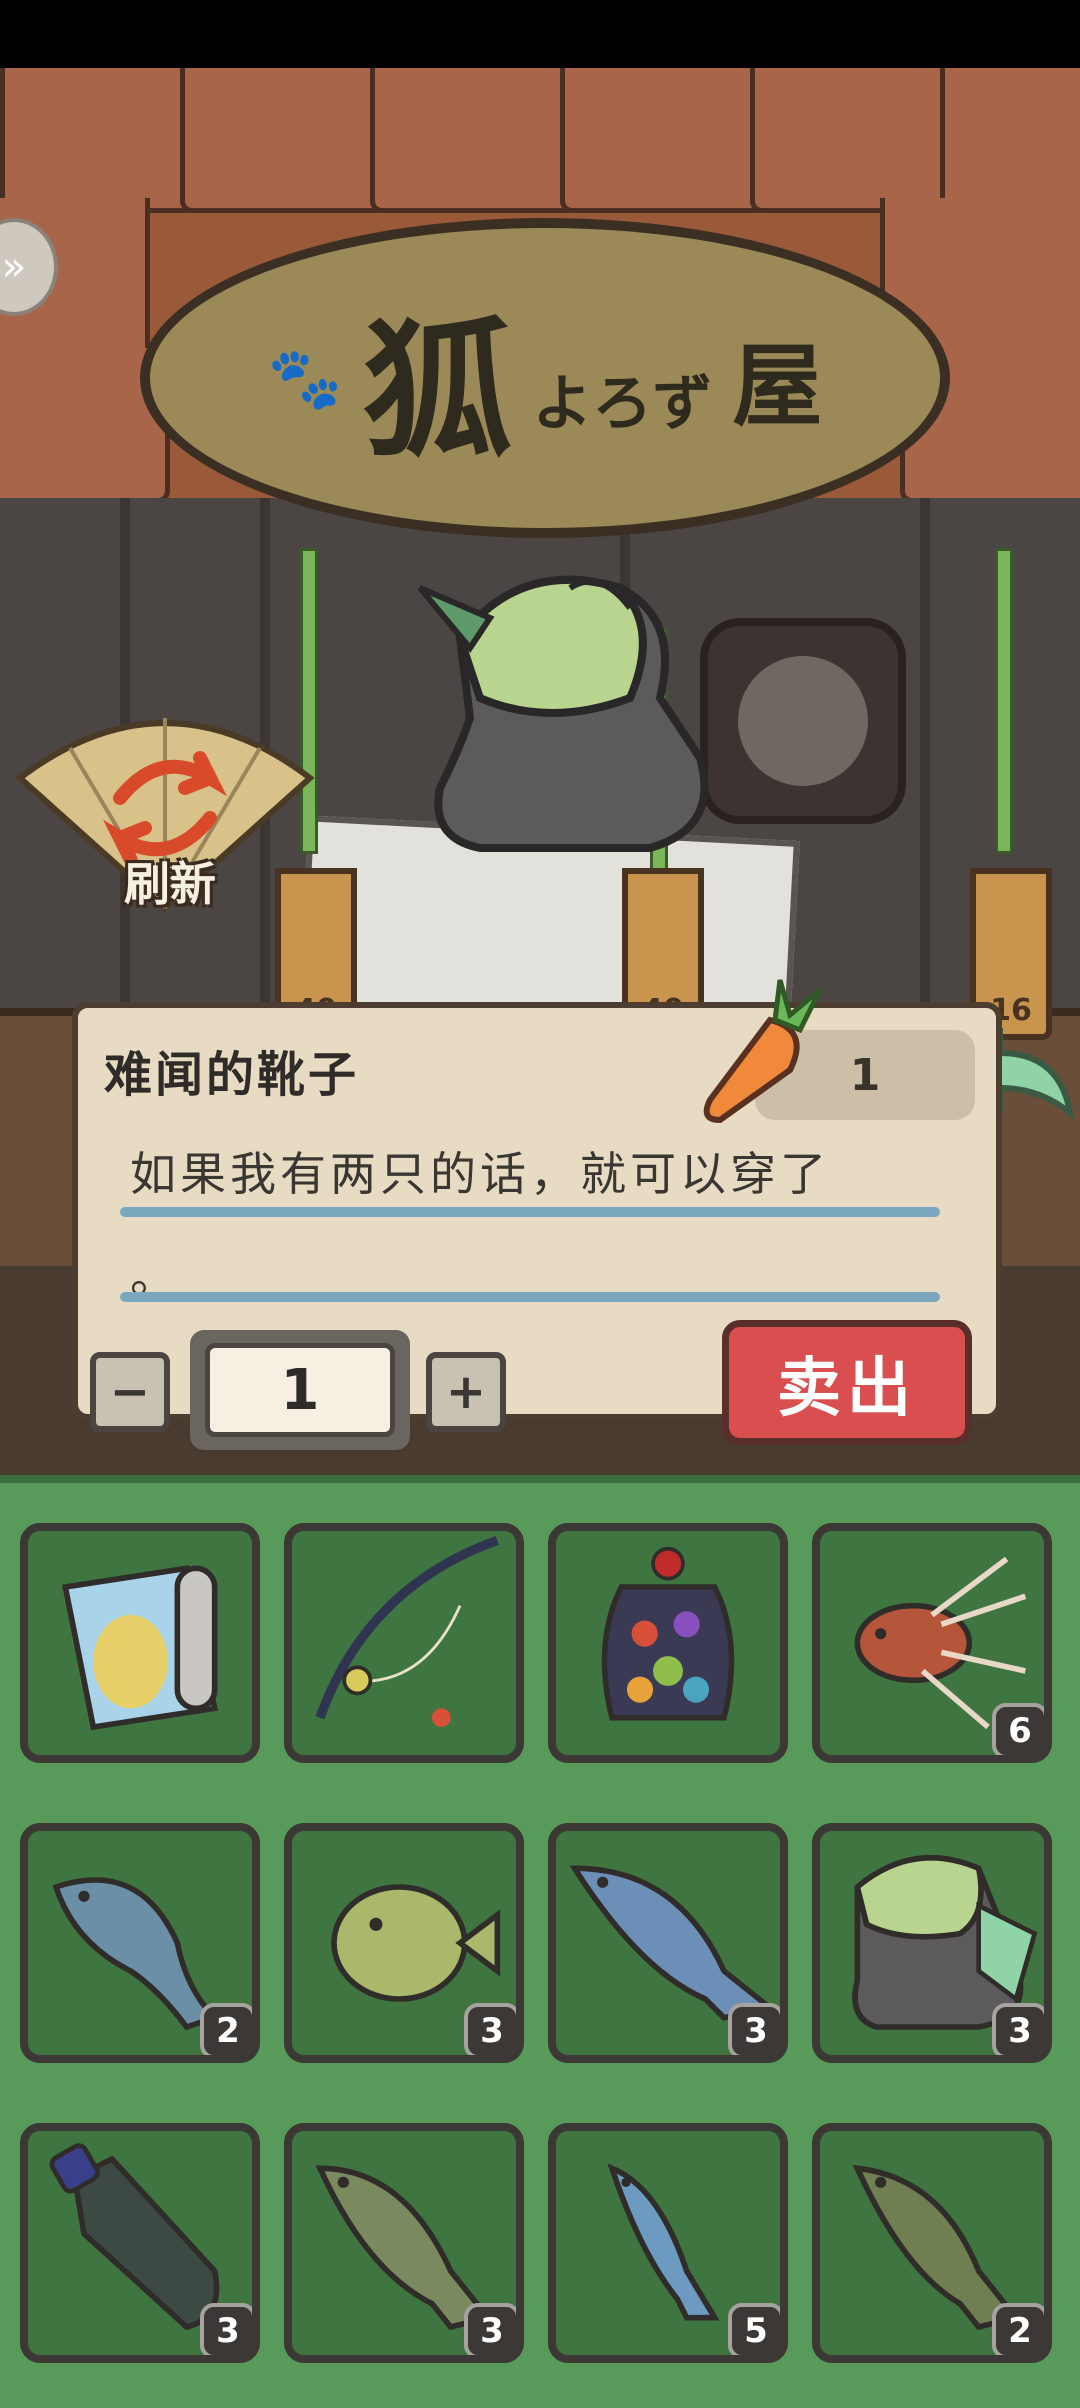 Image resolution: width=1080 pixels, height=2408 pixels. I want to click on boot-display, so click(563, 713).